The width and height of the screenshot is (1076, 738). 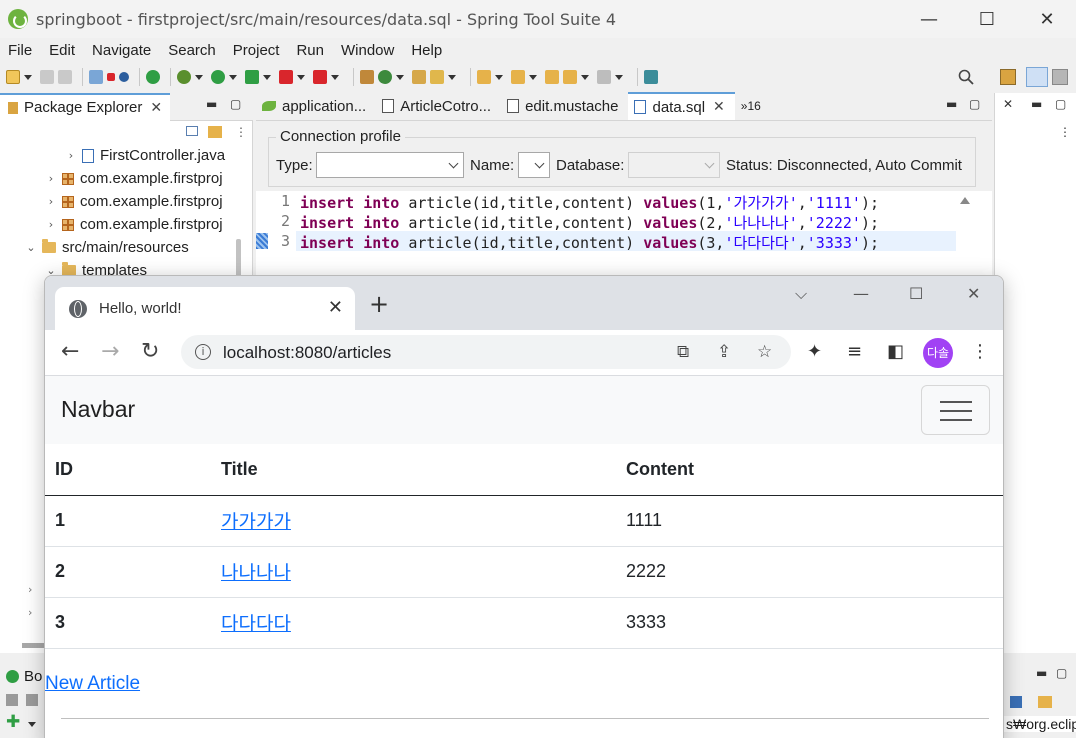 I want to click on scroll-up-icon, so click(x=965, y=200).